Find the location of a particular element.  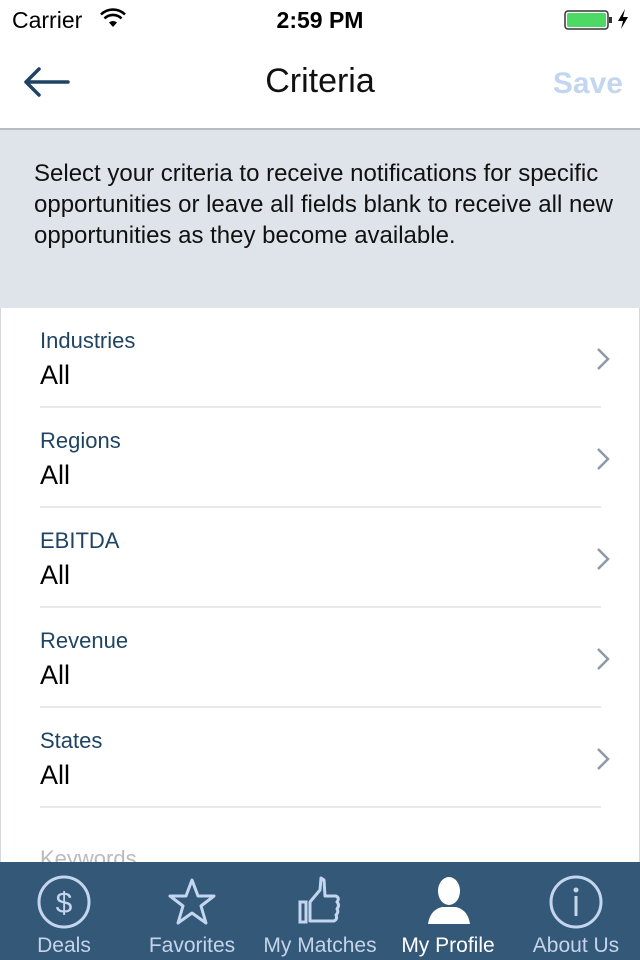

dollar-circle-icon: $ is located at coordinates (64, 902).